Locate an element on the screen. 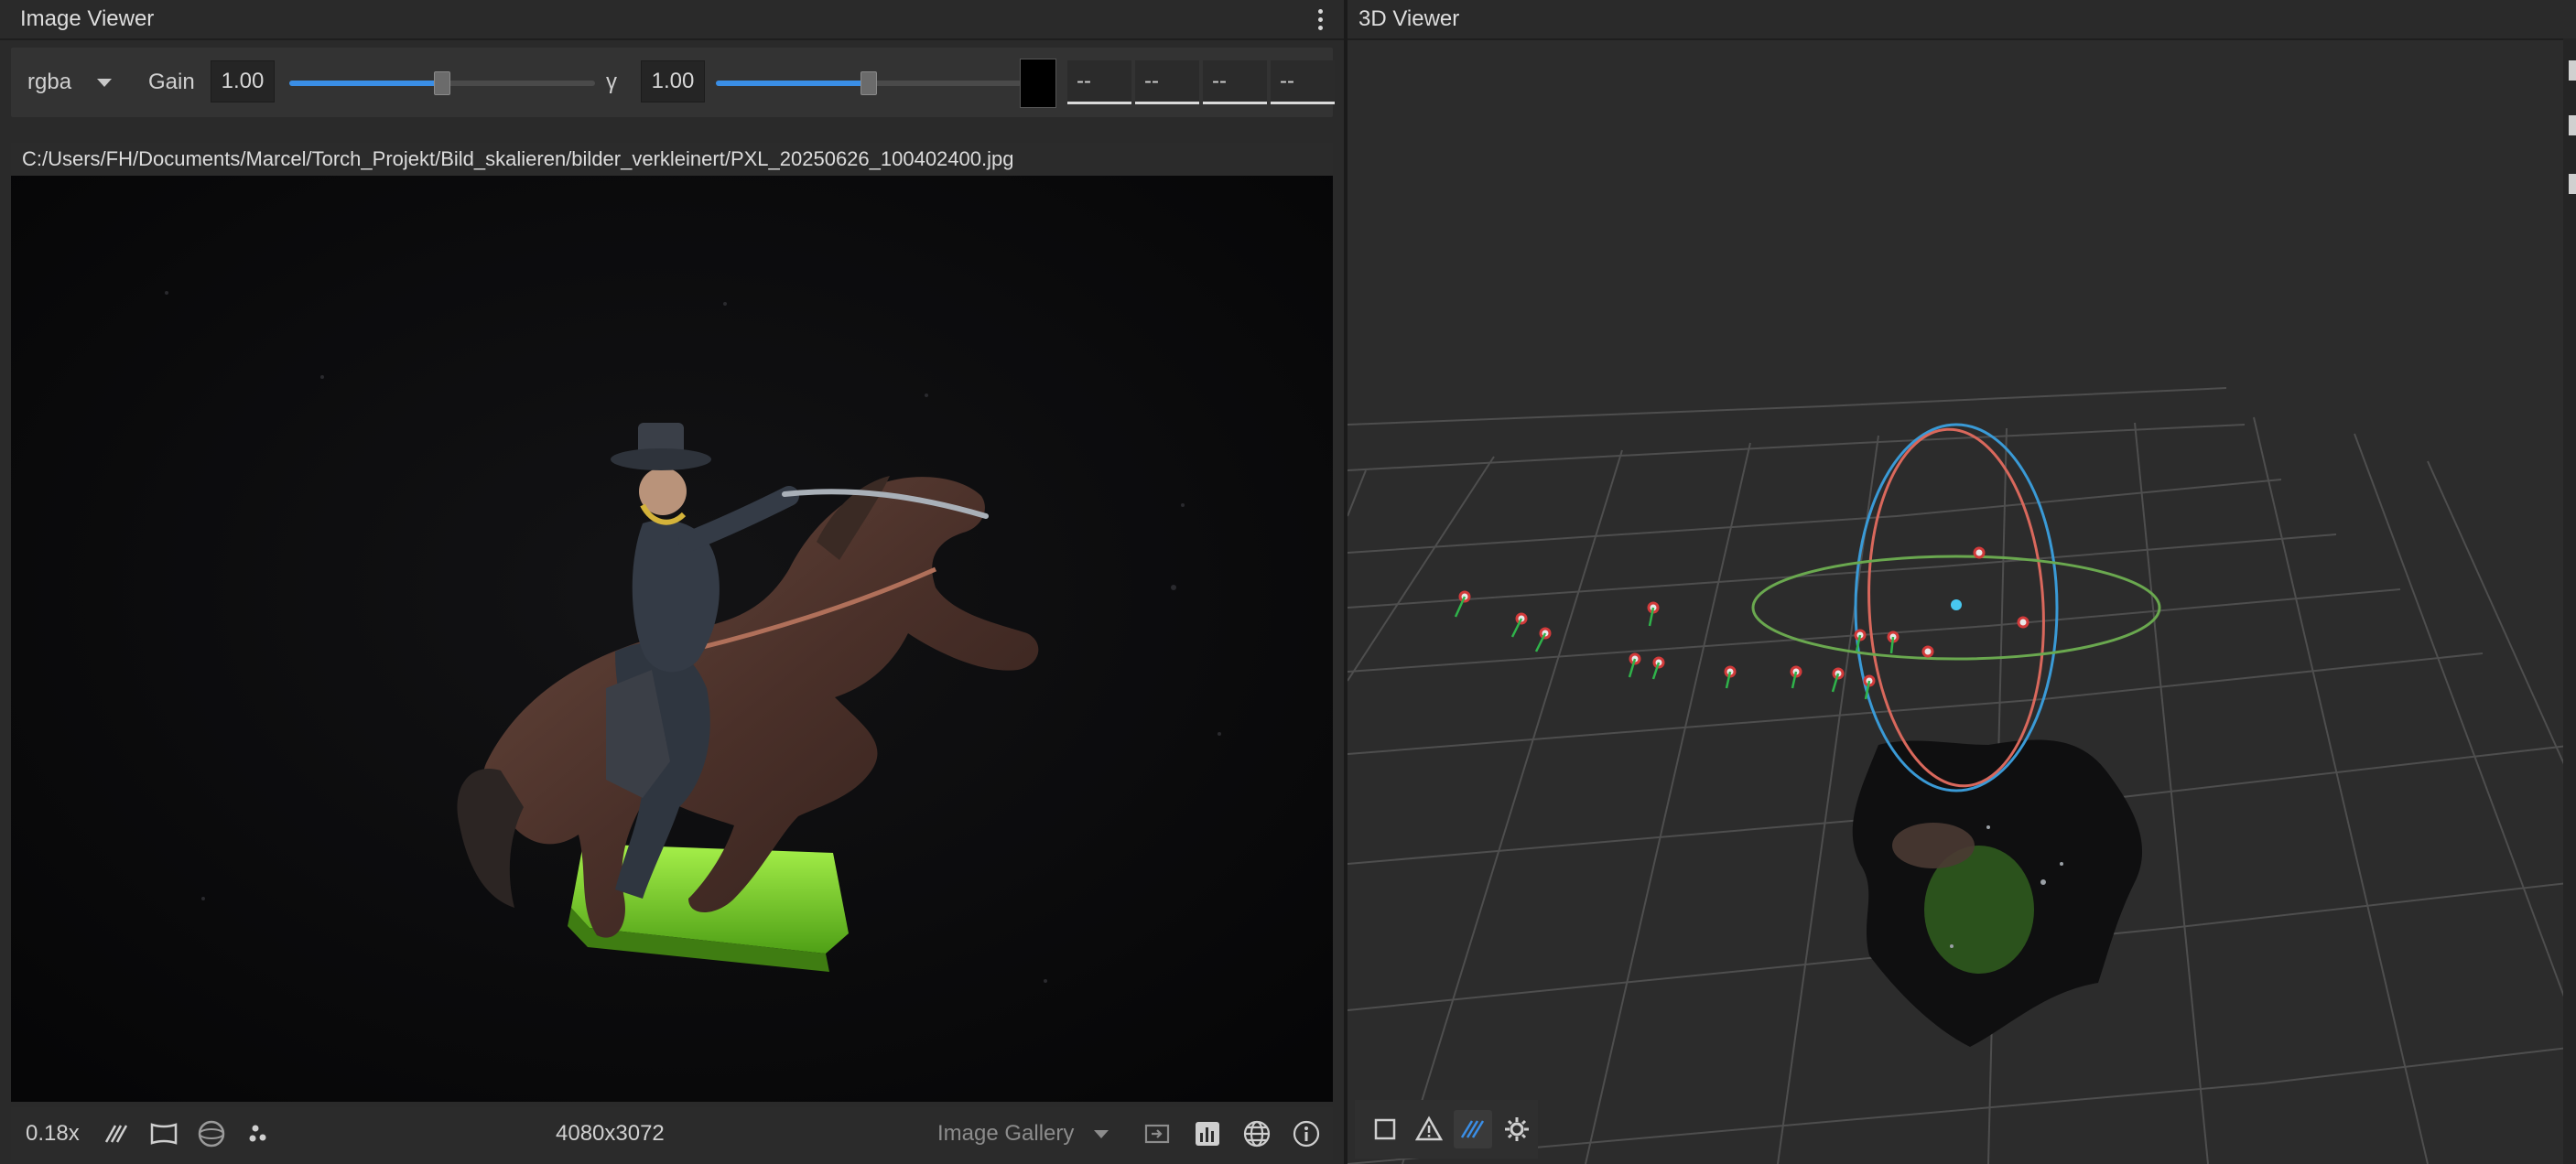 This screenshot has height=1164, width=2576. viewer-3d-toolbar is located at coordinates (1447, 1129).